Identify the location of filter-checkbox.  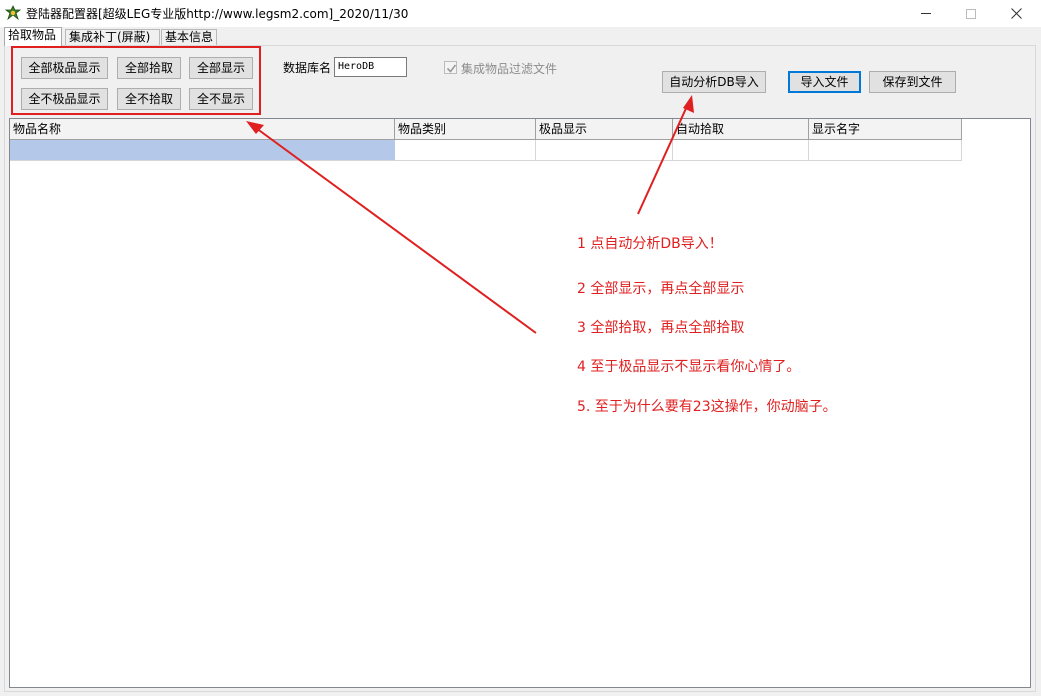
(450, 67).